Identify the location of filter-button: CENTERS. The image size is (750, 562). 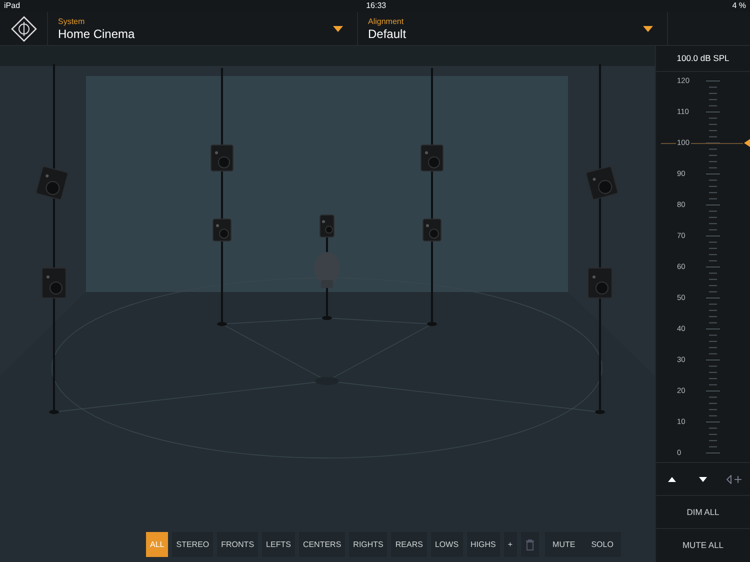
(322, 544).